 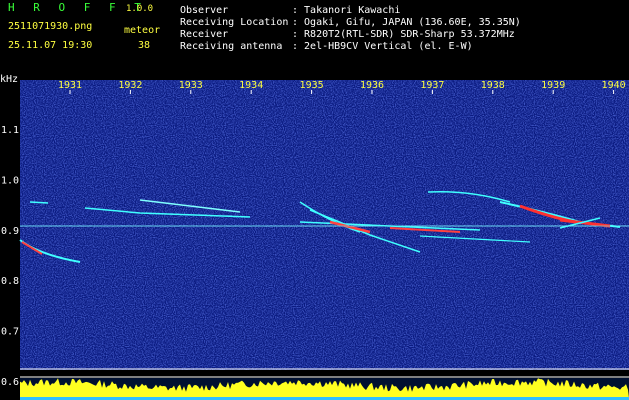 What do you see at coordinates (10, 180) in the screenshot?
I see `freq-tick-label: 1.0` at bounding box center [10, 180].